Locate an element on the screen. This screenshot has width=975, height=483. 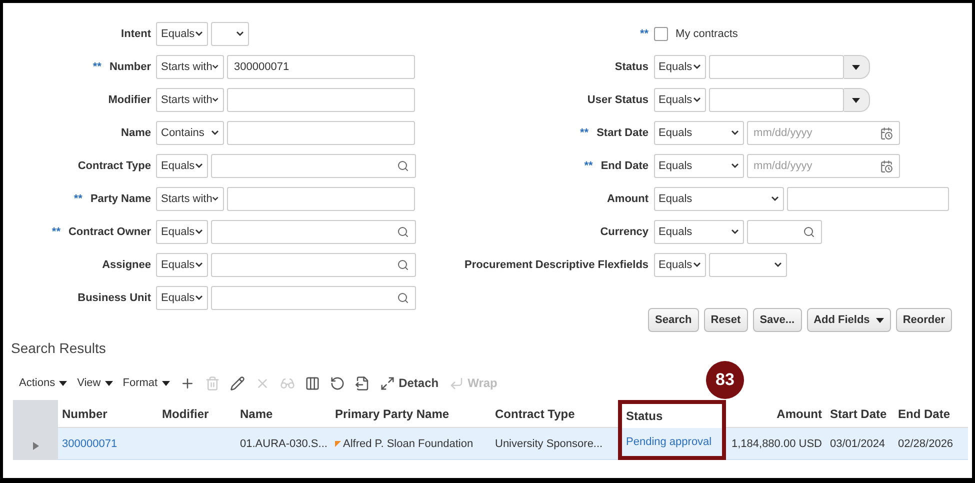
export-icon is located at coordinates (362, 383).